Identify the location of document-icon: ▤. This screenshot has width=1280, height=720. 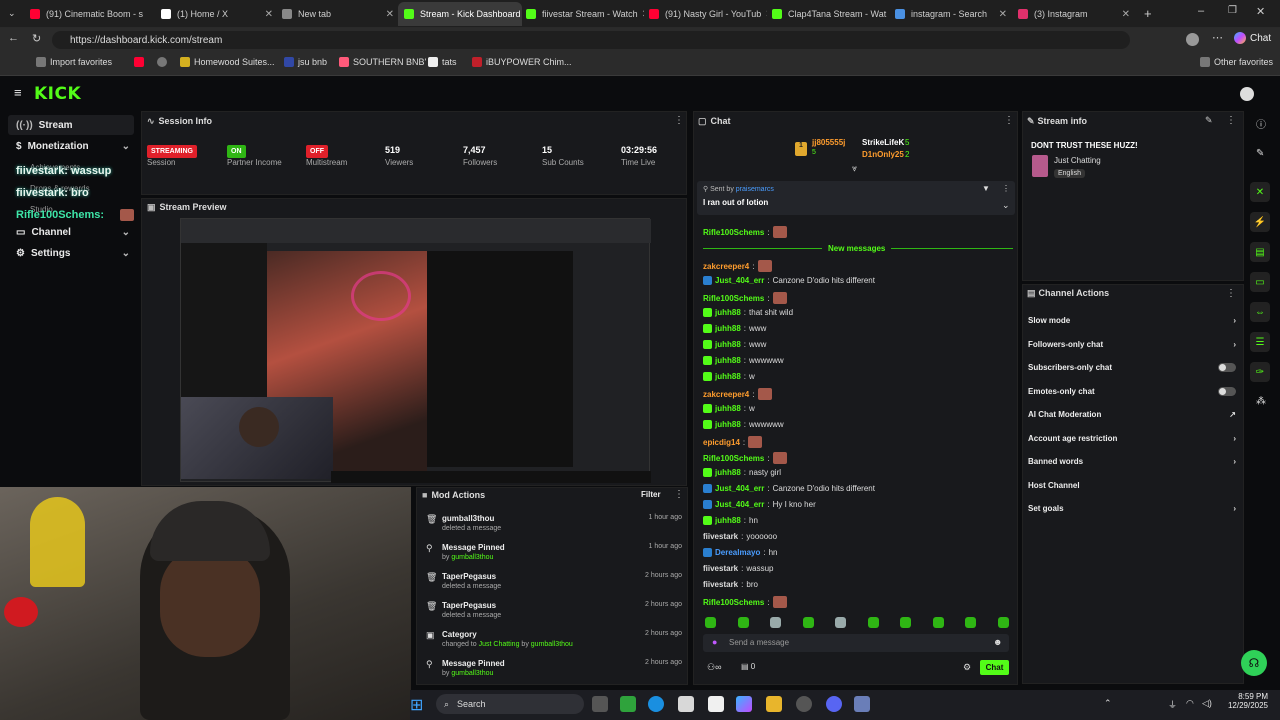
(1260, 252).